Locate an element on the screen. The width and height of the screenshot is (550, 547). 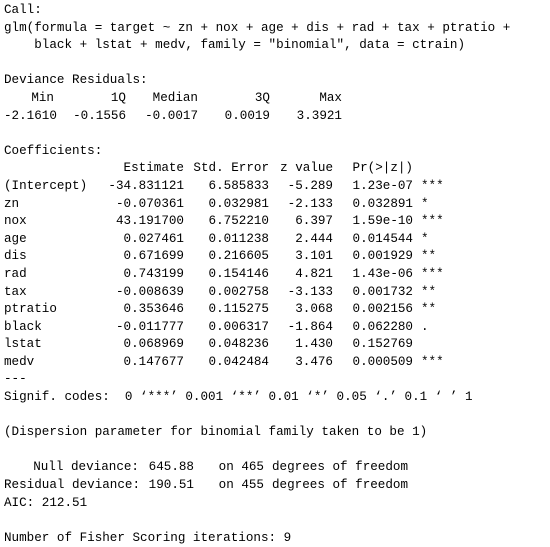
coef-estimate: -34.831121 is located at coordinates (146, 185).